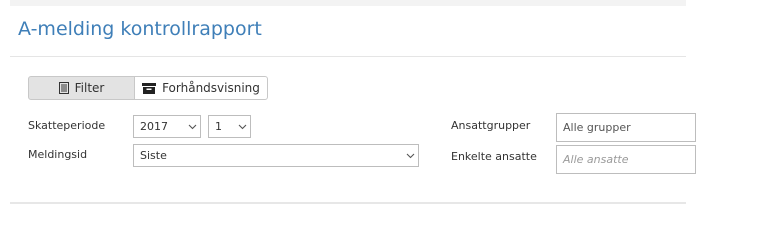 The width and height of the screenshot is (762, 240). I want to click on employees-input: Alle ansatte, so click(626, 159).